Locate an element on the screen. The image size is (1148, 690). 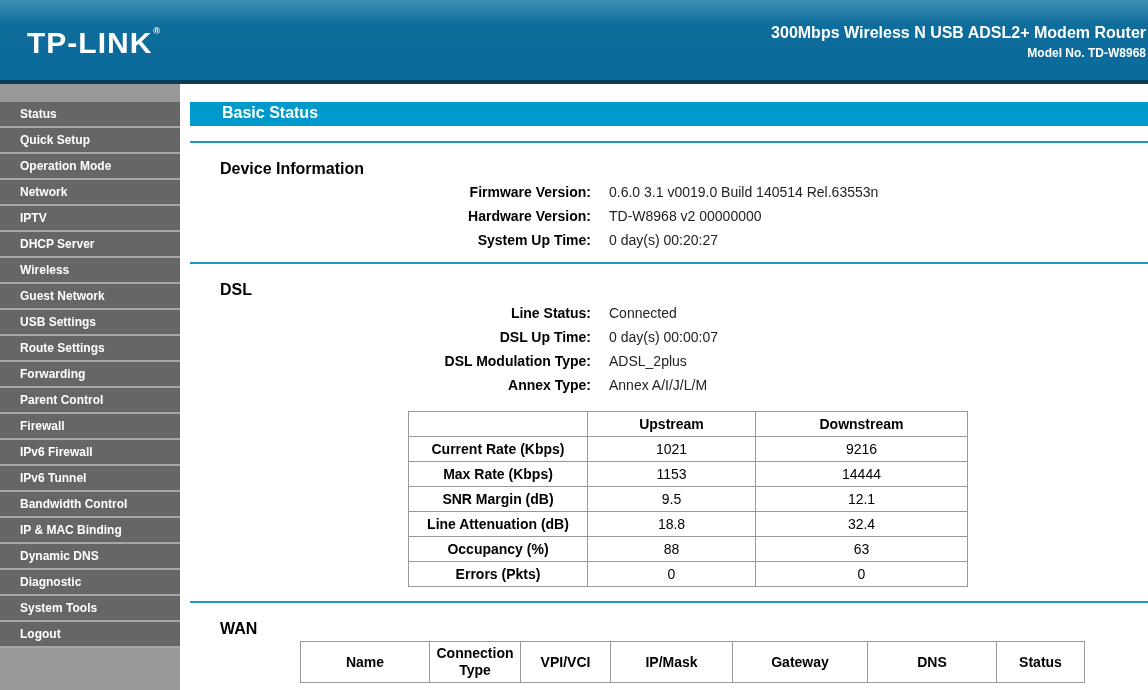
field-value: 0.6.0 3.1 v0019.0 Build 140514 Rel.63553n is located at coordinates (744, 192).